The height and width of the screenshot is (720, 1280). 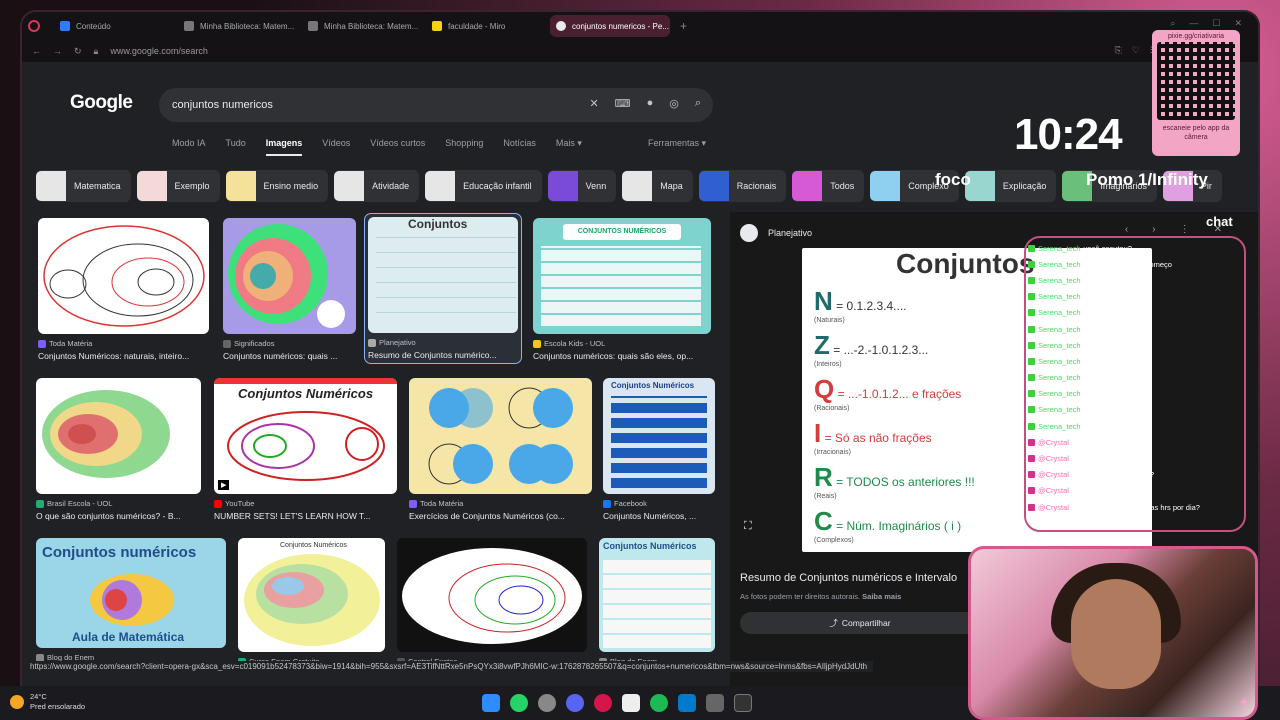 I want to click on chip-matematica: Matematica, so click(x=83, y=186).